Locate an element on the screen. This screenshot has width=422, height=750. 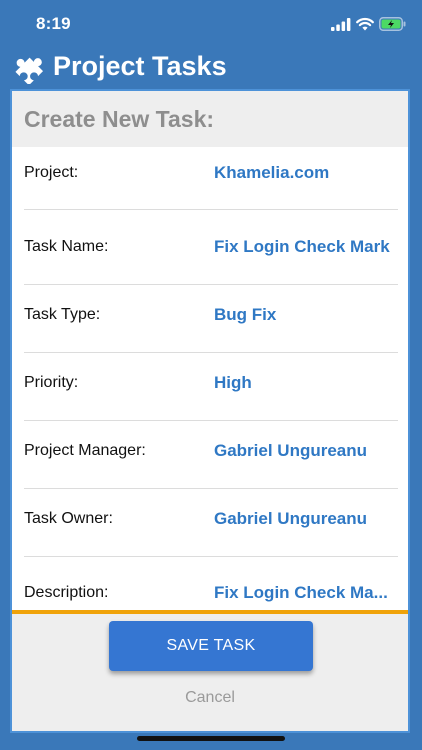
save-task-button: SAVE TASK is located at coordinates (211, 646).